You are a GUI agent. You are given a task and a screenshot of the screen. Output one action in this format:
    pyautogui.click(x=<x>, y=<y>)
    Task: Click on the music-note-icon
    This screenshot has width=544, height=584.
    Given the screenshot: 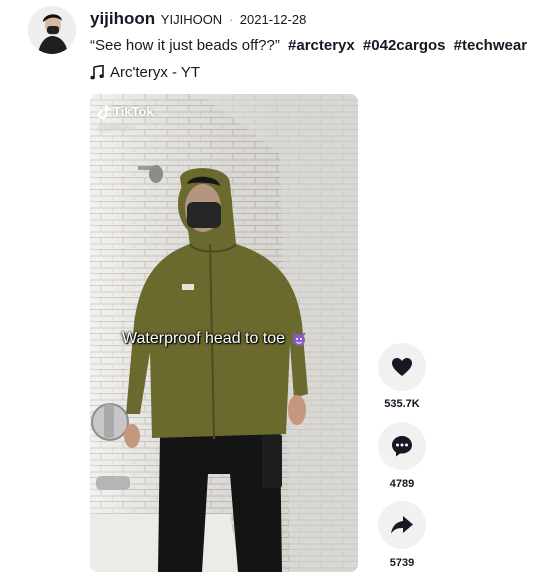 What is the action you would take?
    pyautogui.click(x=97, y=72)
    